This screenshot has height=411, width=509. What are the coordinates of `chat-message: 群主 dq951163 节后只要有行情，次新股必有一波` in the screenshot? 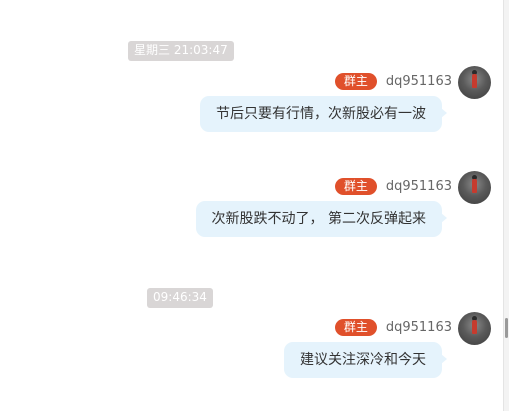 It's located at (326, 101).